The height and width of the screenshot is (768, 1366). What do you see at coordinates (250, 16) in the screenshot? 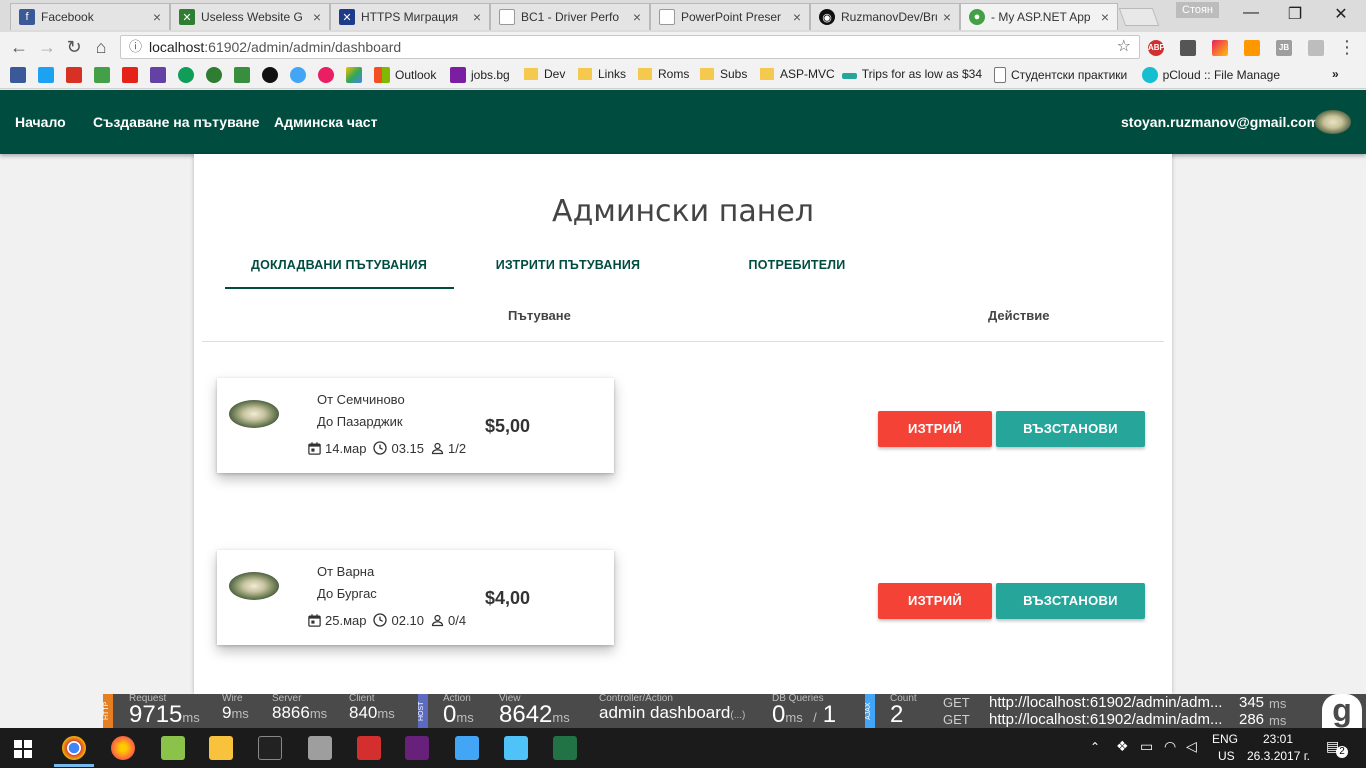
I see `browser-tab: ✕ Useless Website G ×` at bounding box center [250, 16].